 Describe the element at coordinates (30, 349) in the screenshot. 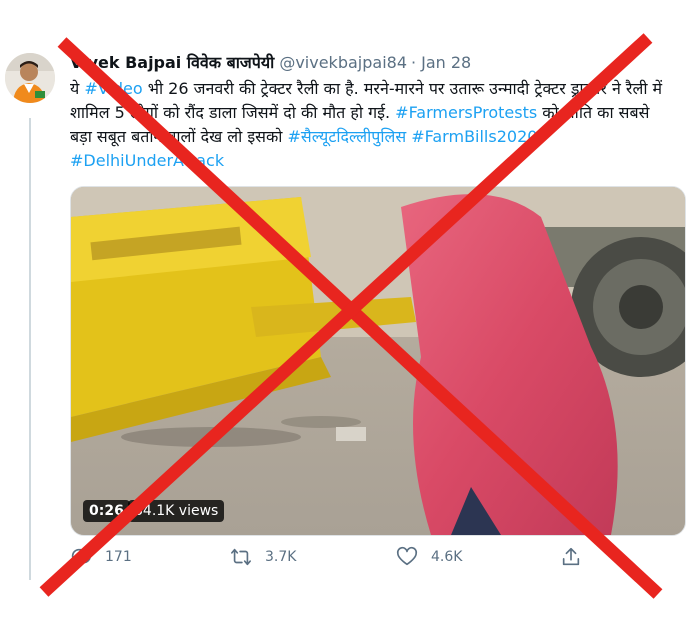

I see `thread-line` at that location.